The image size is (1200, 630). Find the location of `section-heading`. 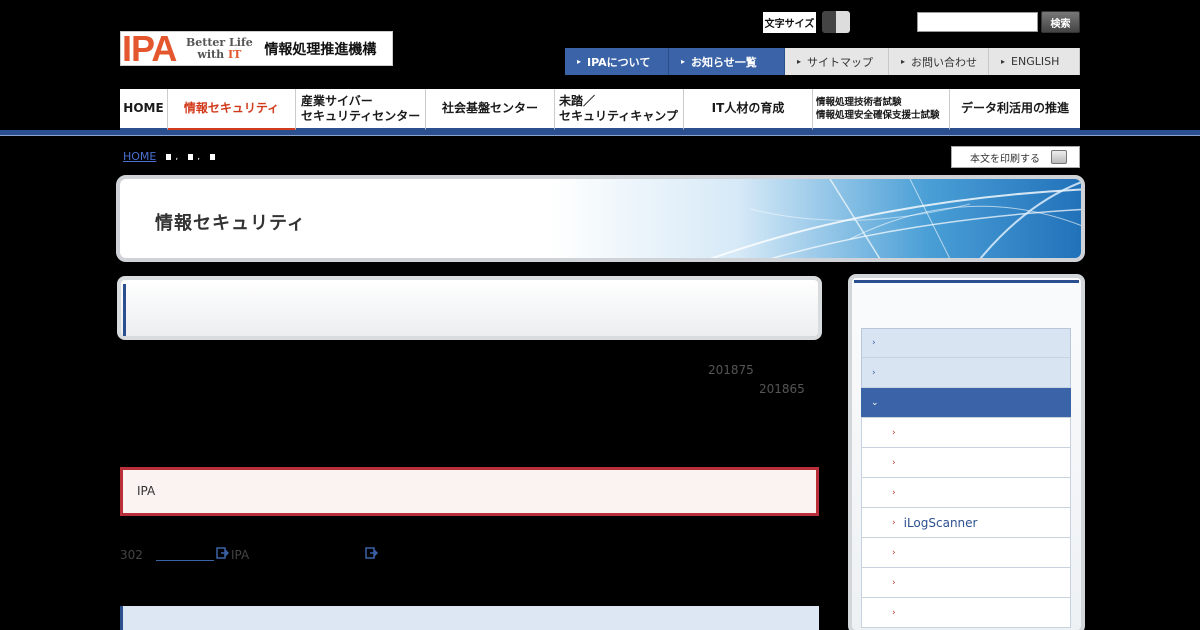

section-heading is located at coordinates (469, 618).